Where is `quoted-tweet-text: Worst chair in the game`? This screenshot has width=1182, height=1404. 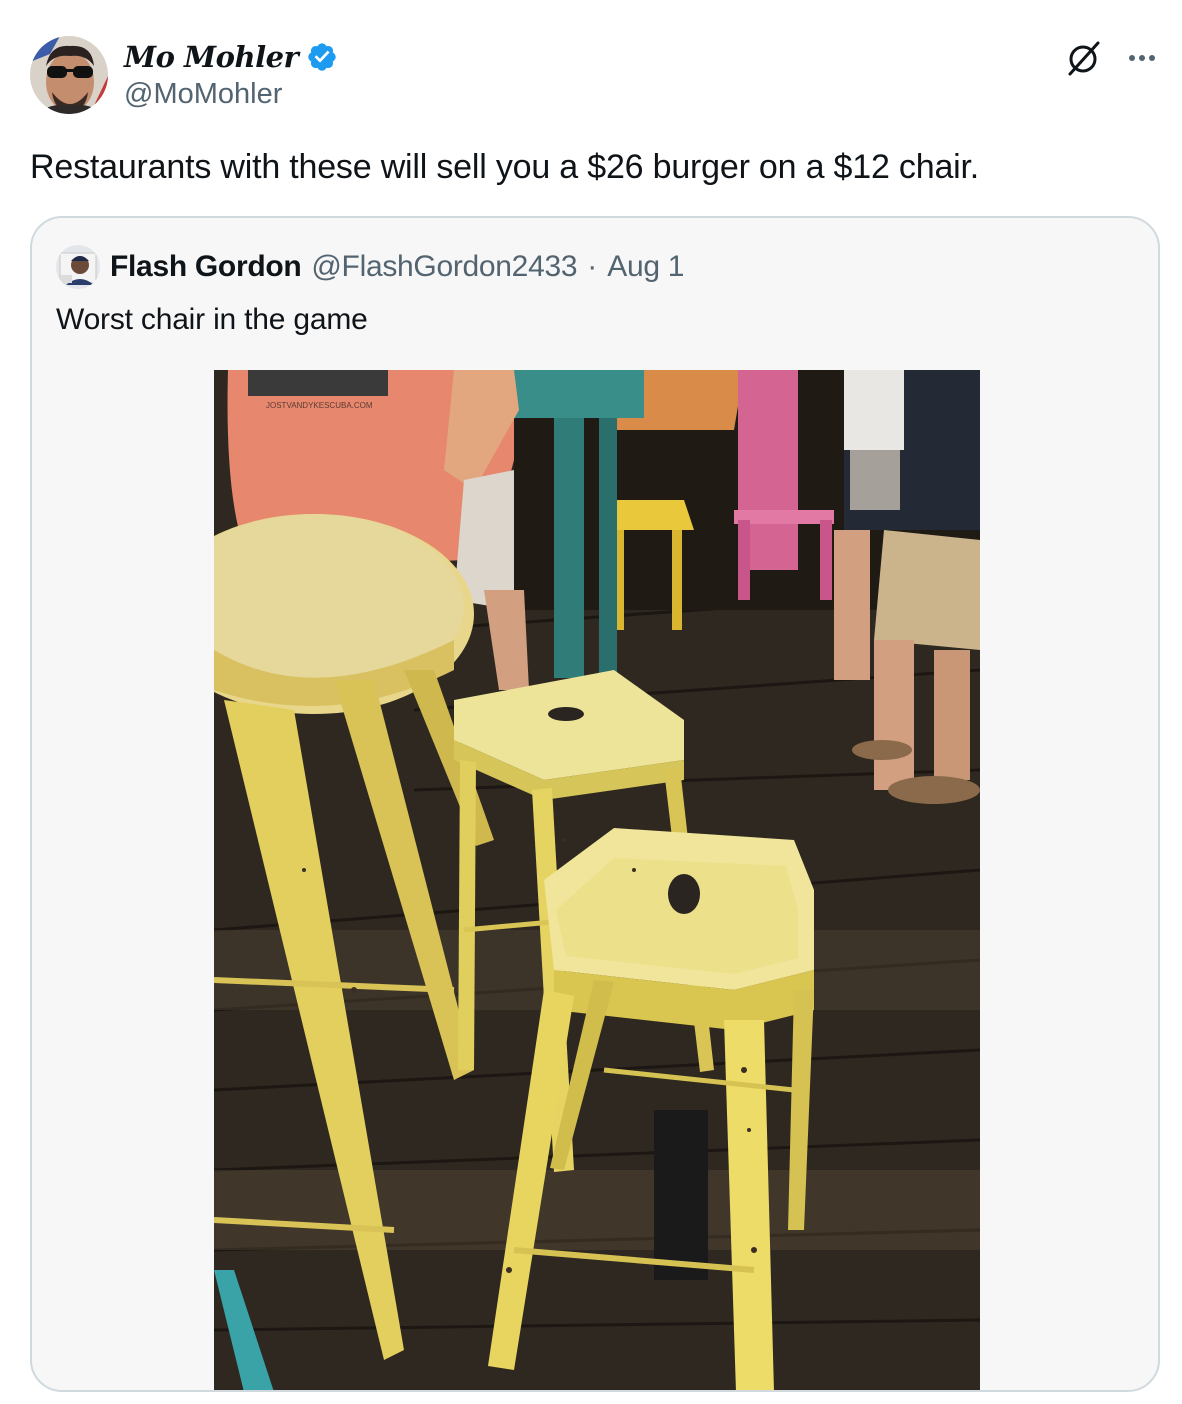
quoted-tweet-text: Worst chair in the game is located at coordinates (212, 319).